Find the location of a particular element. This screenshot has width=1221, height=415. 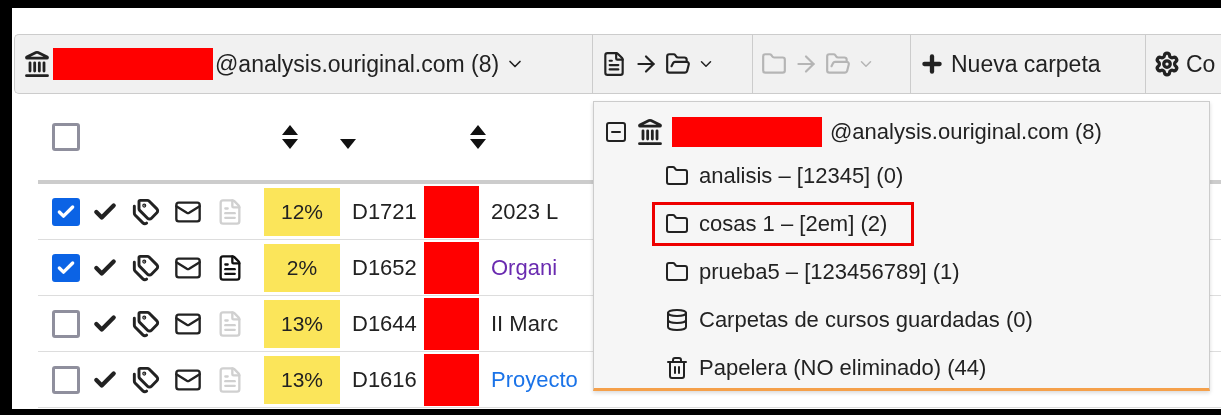

folder-menu-item: Papelera (NO eliminado) (44) is located at coordinates (833, 368).